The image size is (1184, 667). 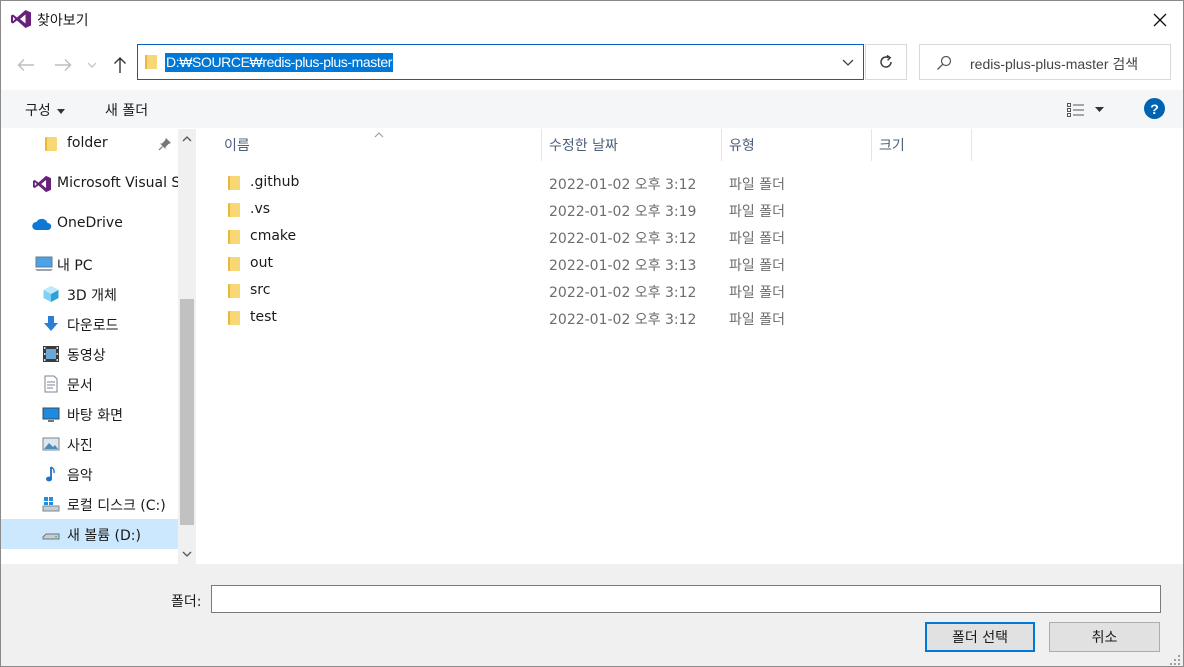 What do you see at coordinates (1045, 62) in the screenshot?
I see `search-box: redis-plus-plus-master 검색` at bounding box center [1045, 62].